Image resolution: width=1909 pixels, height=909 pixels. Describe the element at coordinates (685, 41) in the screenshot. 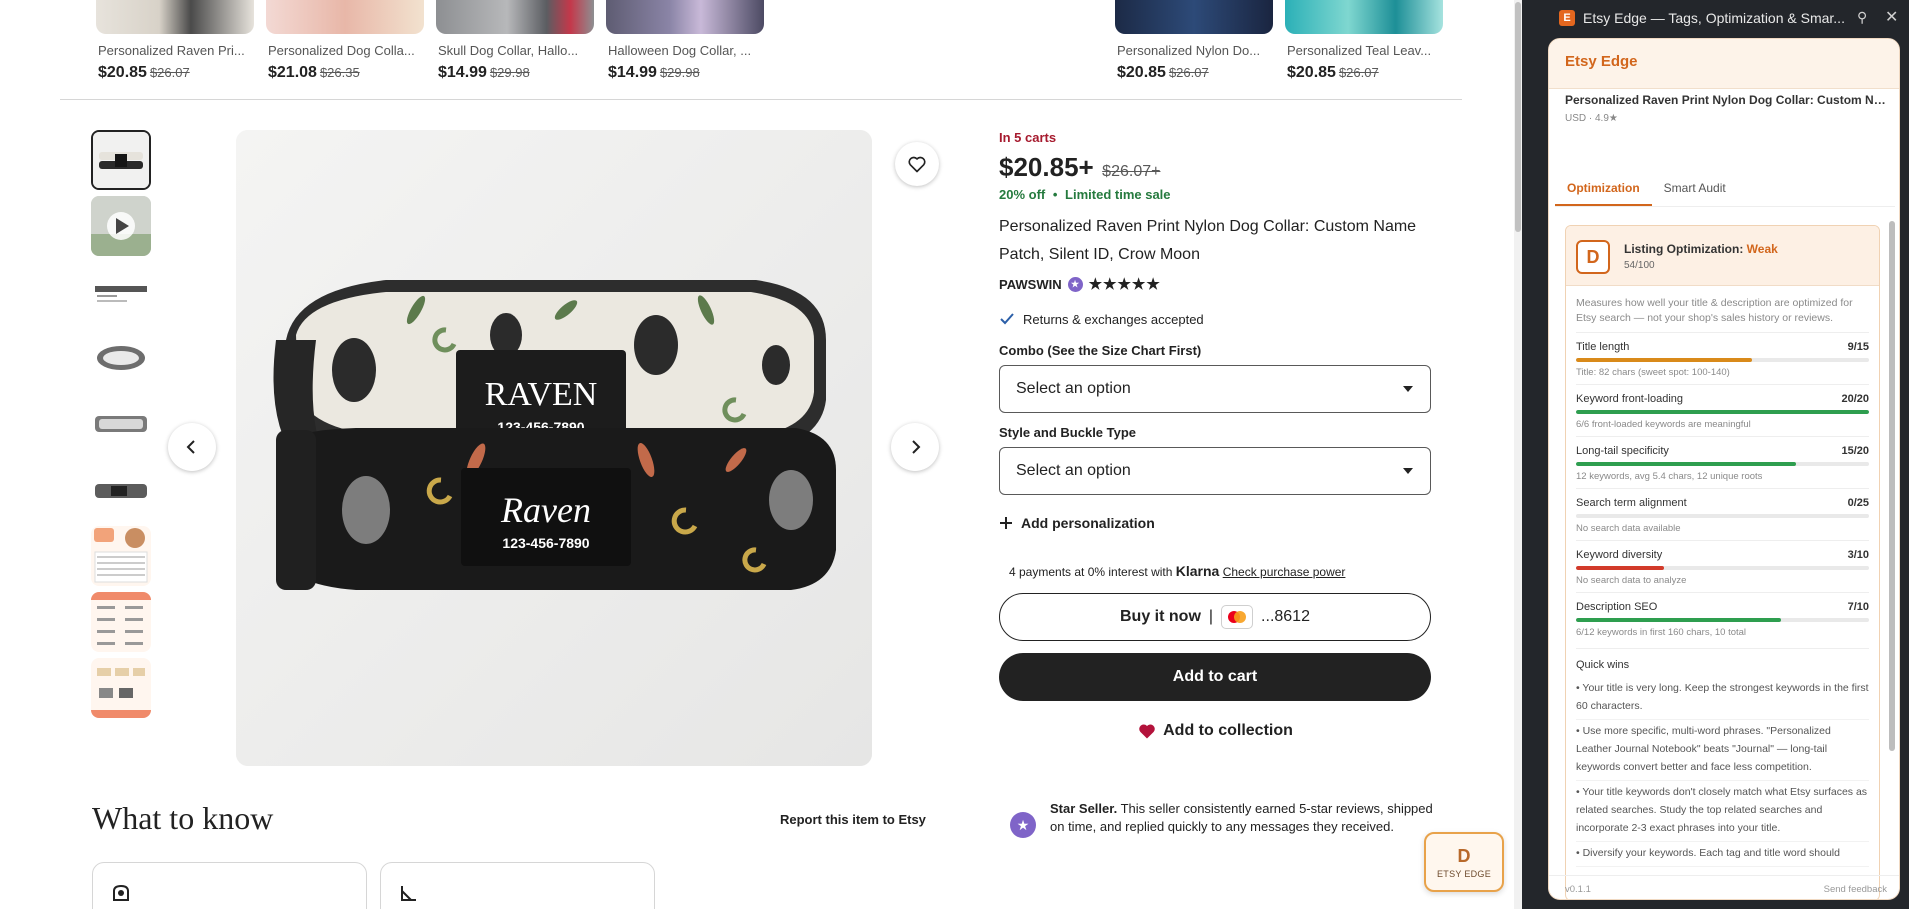

I see `recommendation-card: Halloween Dog Collar, ... $14.99 $29.98` at that location.